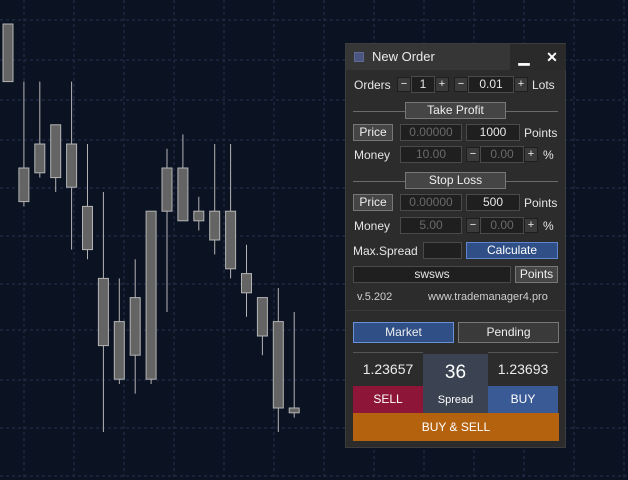  Describe the element at coordinates (432, 274) in the screenshot. I see `comment-field: swsws` at that location.